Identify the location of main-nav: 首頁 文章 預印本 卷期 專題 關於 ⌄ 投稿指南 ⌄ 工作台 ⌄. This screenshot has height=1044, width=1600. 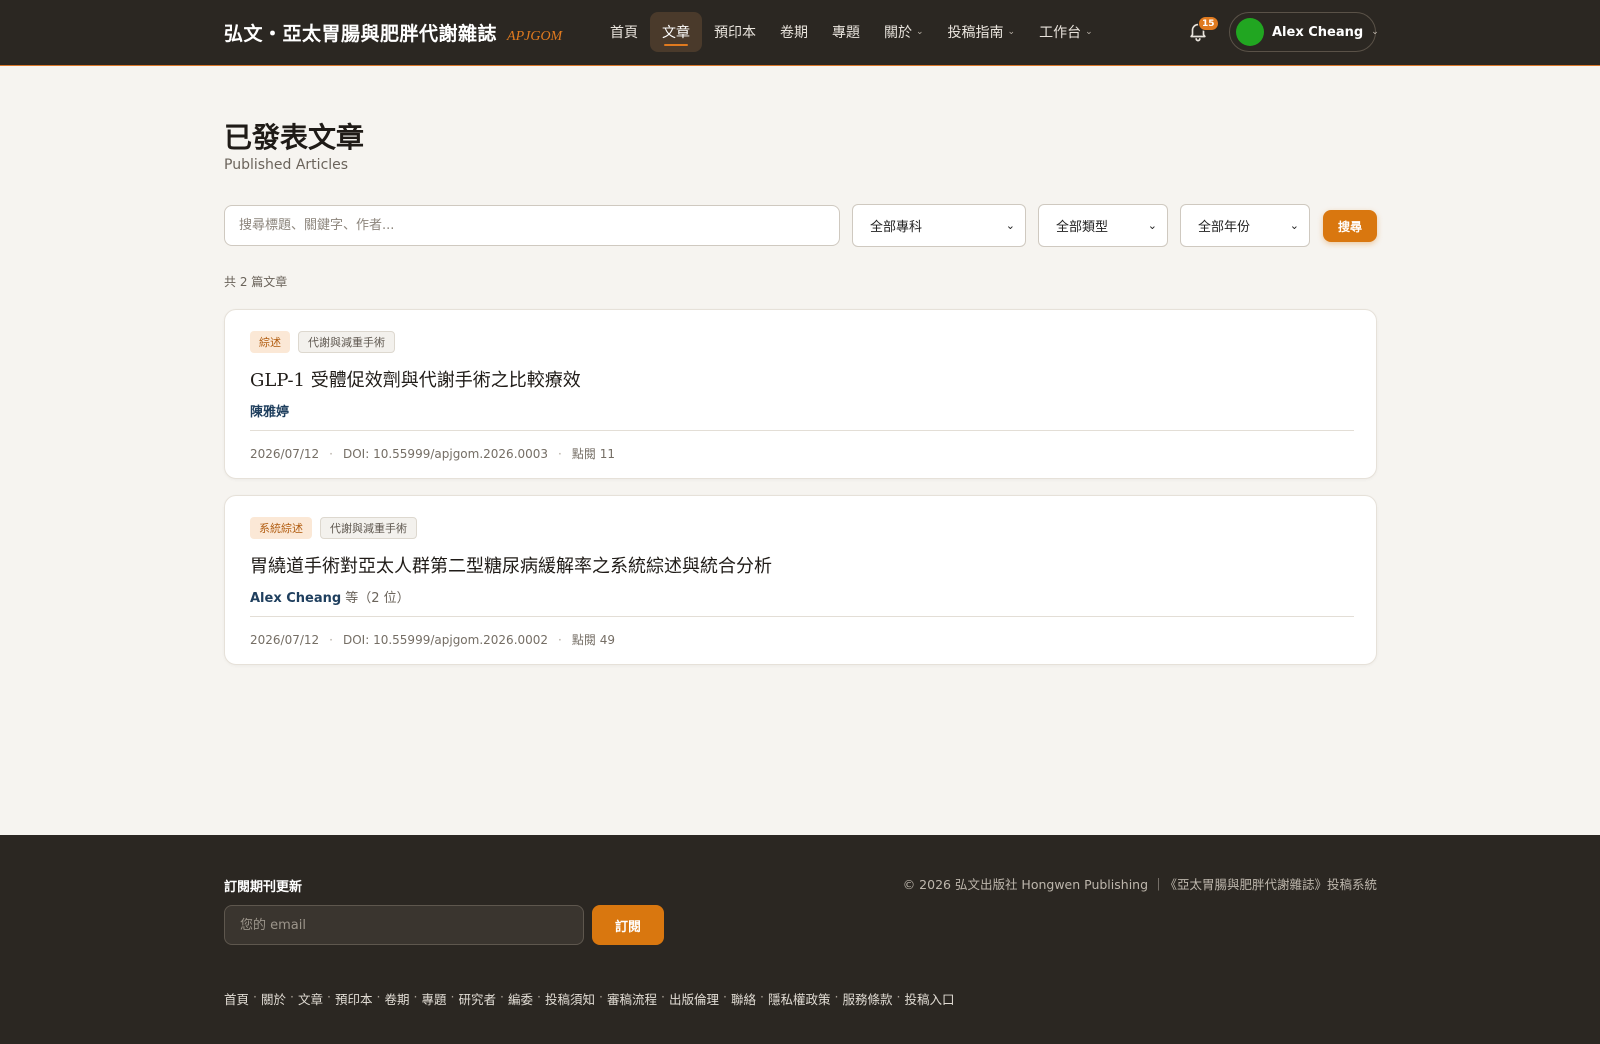
(851, 32).